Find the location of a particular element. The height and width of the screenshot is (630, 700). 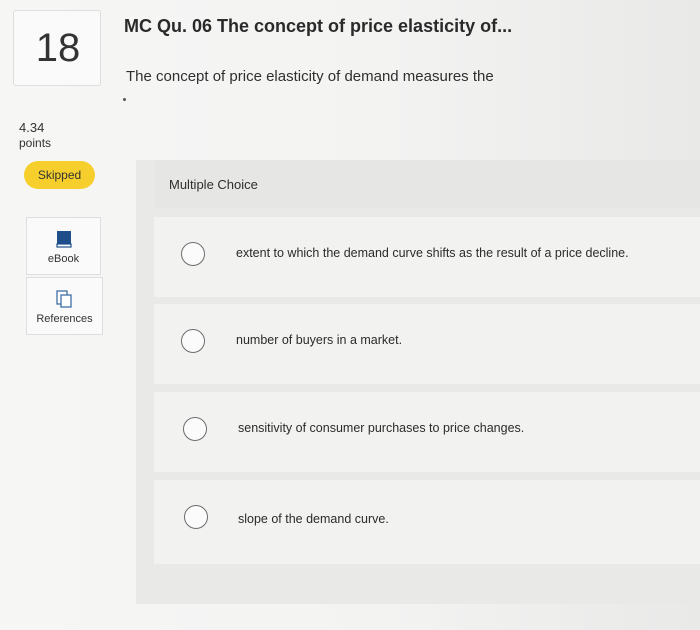

ebook-button: eBook is located at coordinates (63, 246).